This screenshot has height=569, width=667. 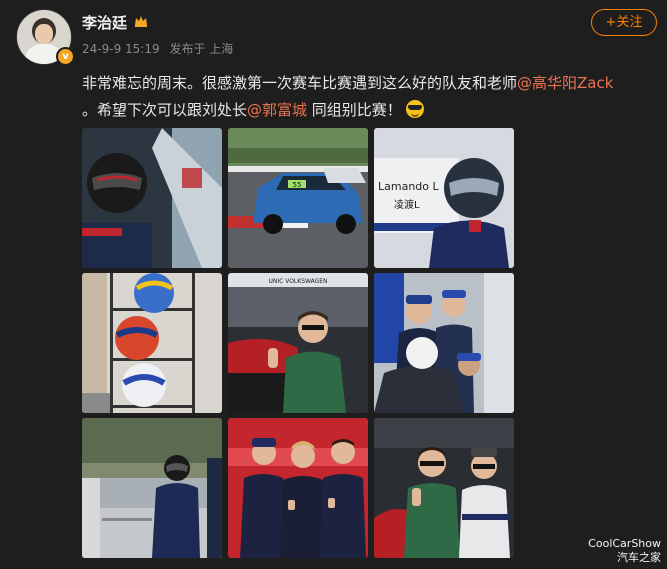 I want to click on helmets-on-shelf-photo, so click(x=152, y=343).